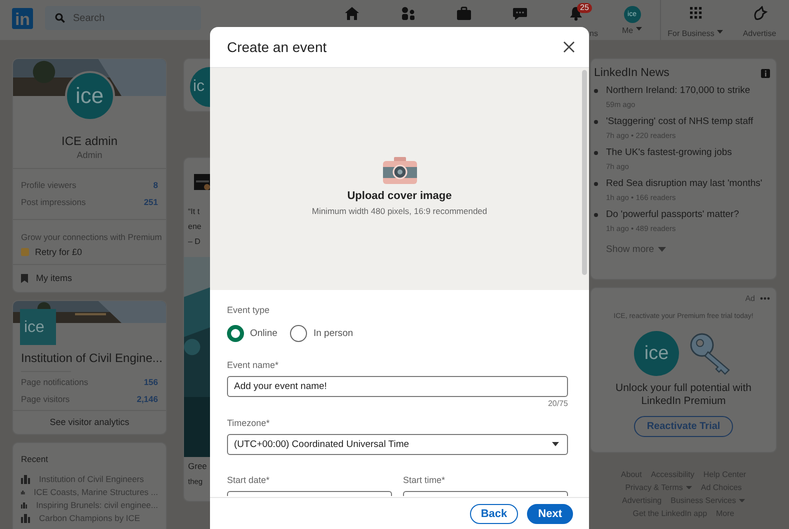 This screenshot has height=529, width=789. What do you see at coordinates (662, 249) in the screenshot?
I see `chevron-down-icon` at bounding box center [662, 249].